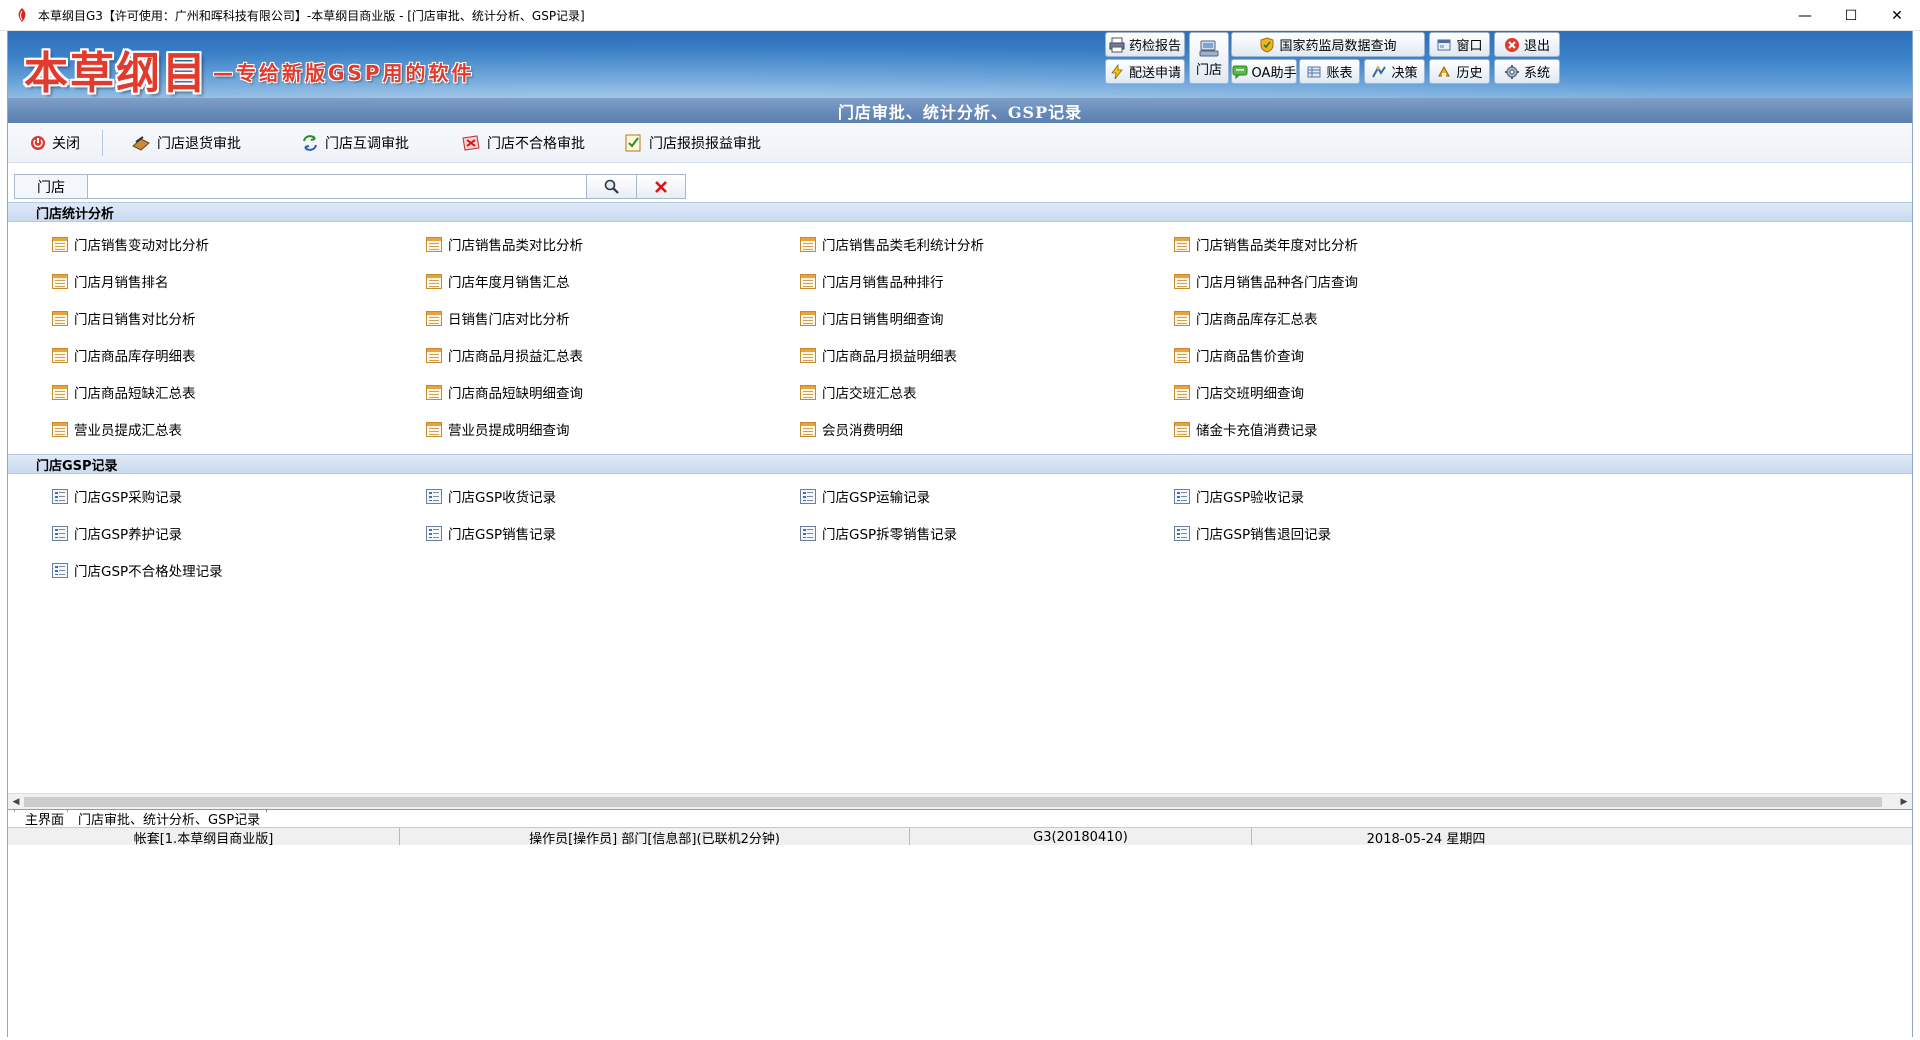  I want to click on report-link-label: 门店交班汇总表, so click(869, 394).